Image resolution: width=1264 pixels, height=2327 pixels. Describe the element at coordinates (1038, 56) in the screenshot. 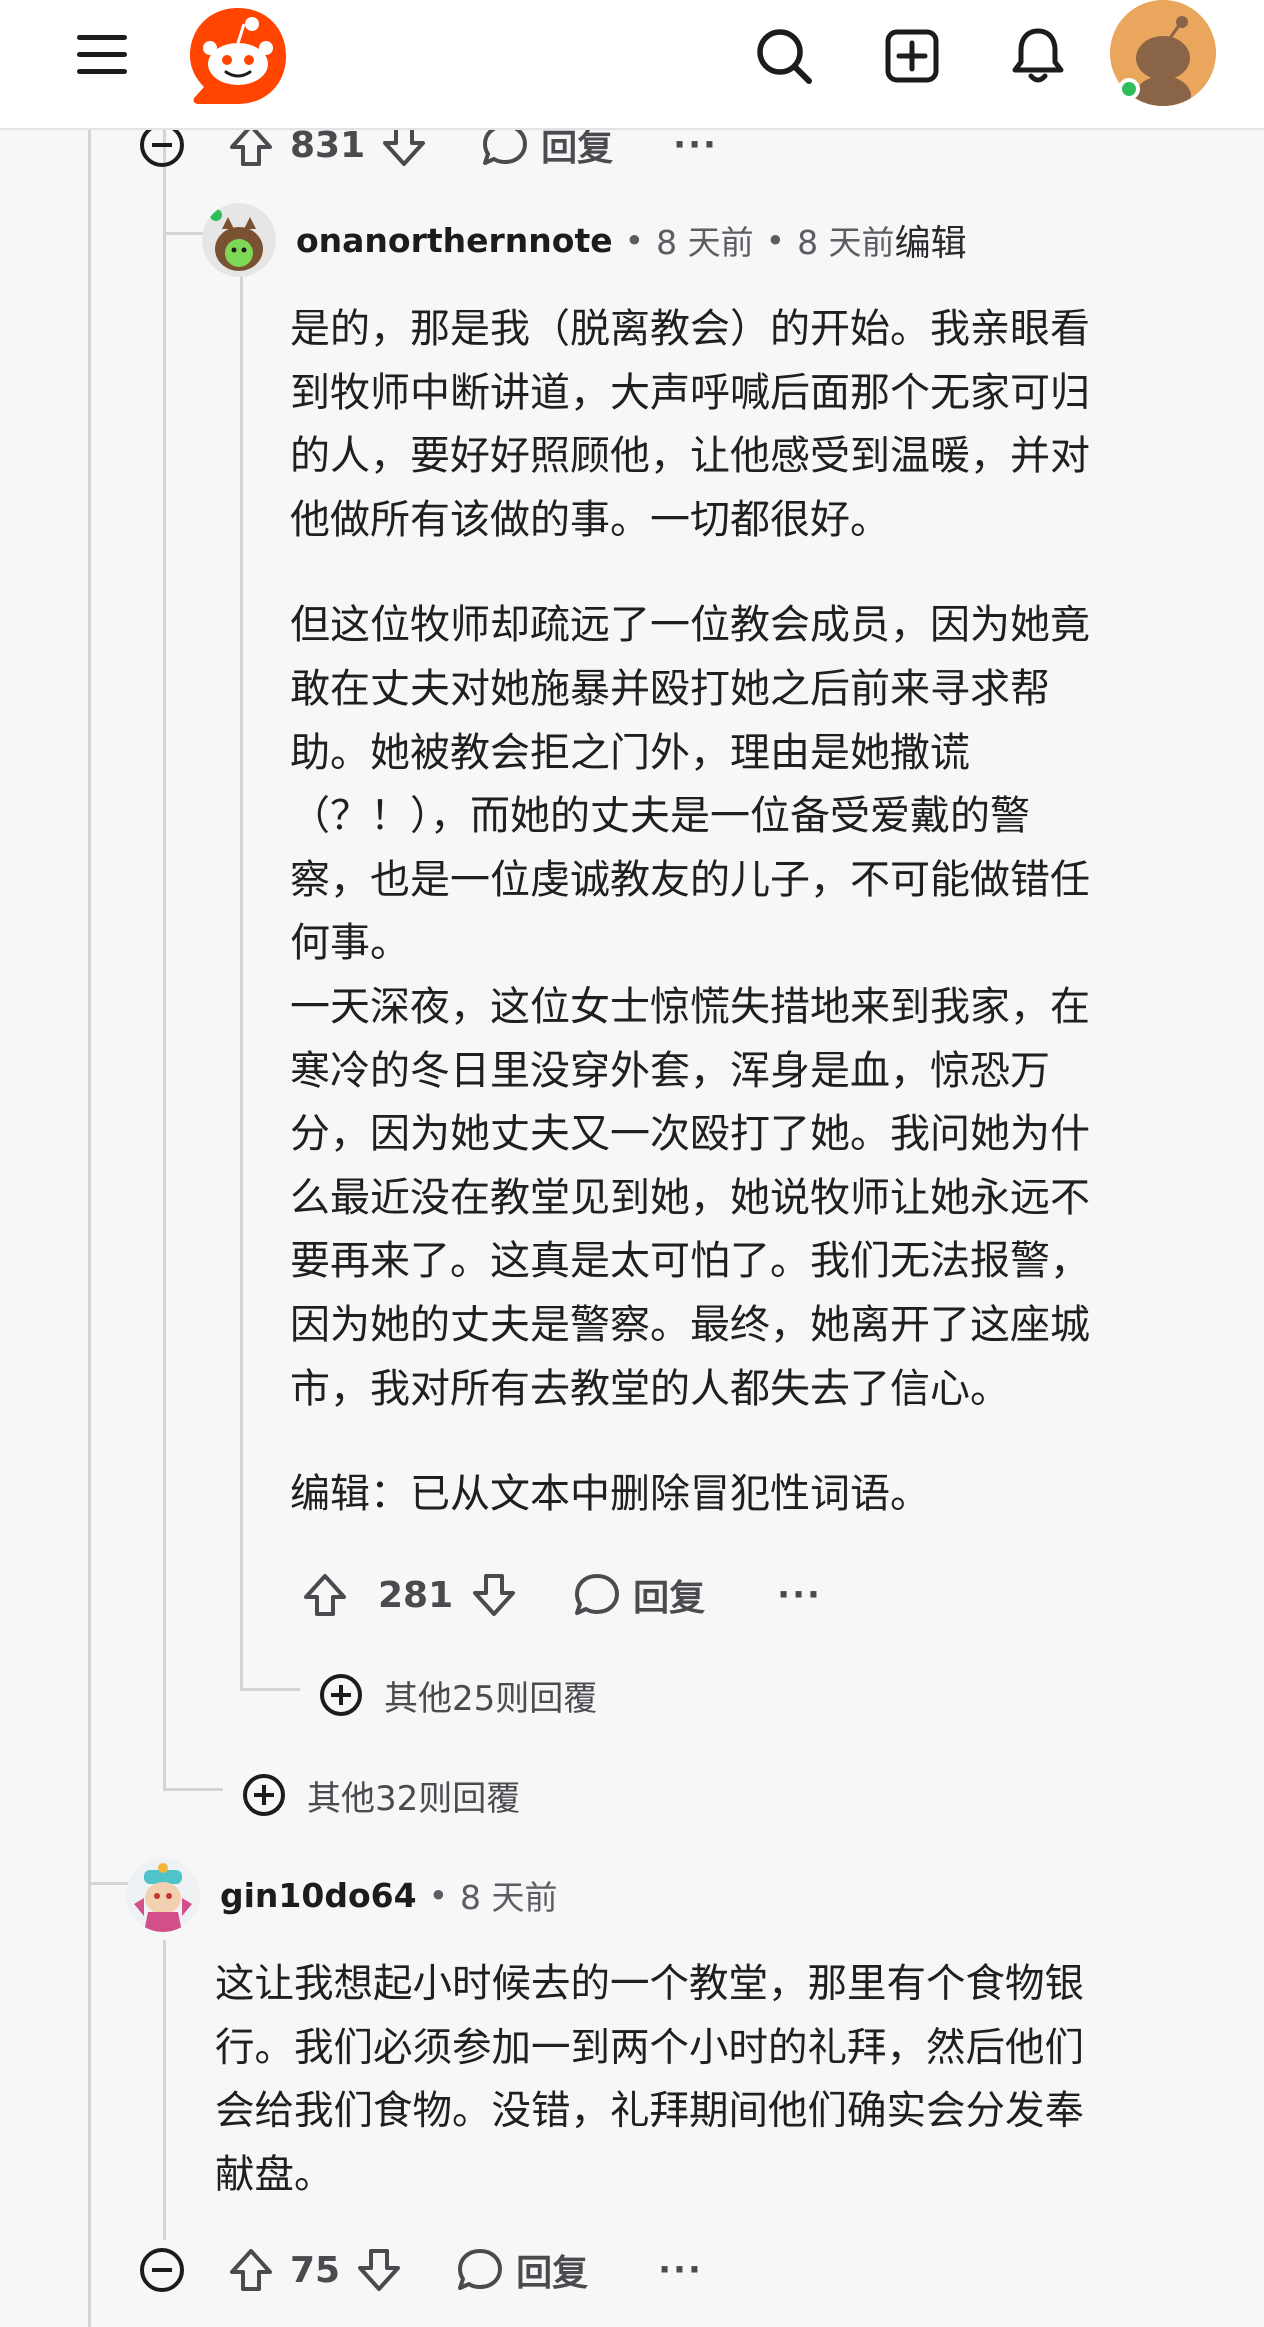

I see `bell-icon` at that location.